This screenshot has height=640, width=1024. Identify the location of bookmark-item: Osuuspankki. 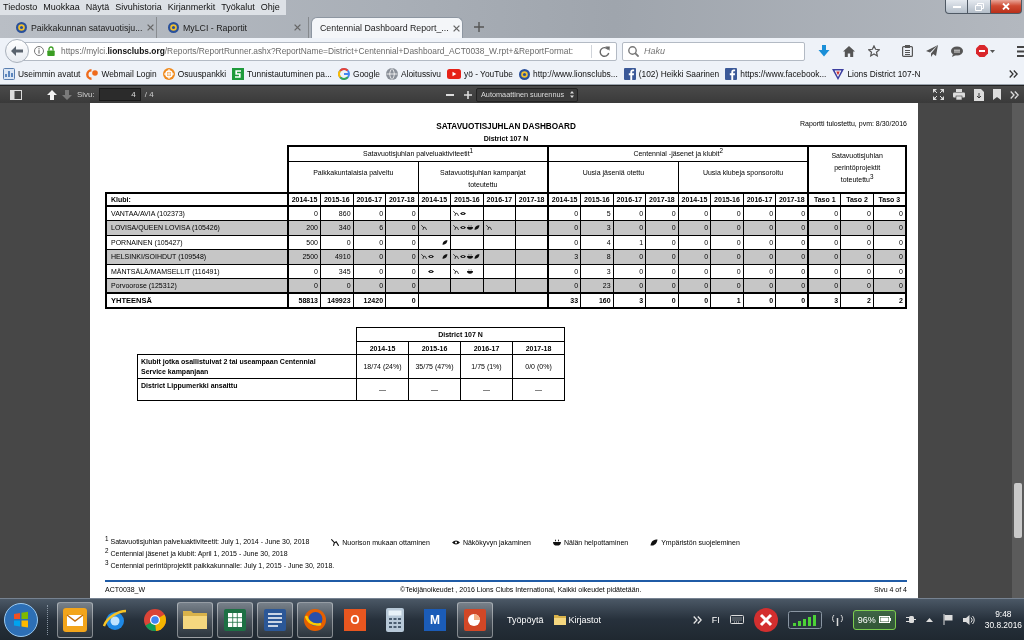
(194, 74).